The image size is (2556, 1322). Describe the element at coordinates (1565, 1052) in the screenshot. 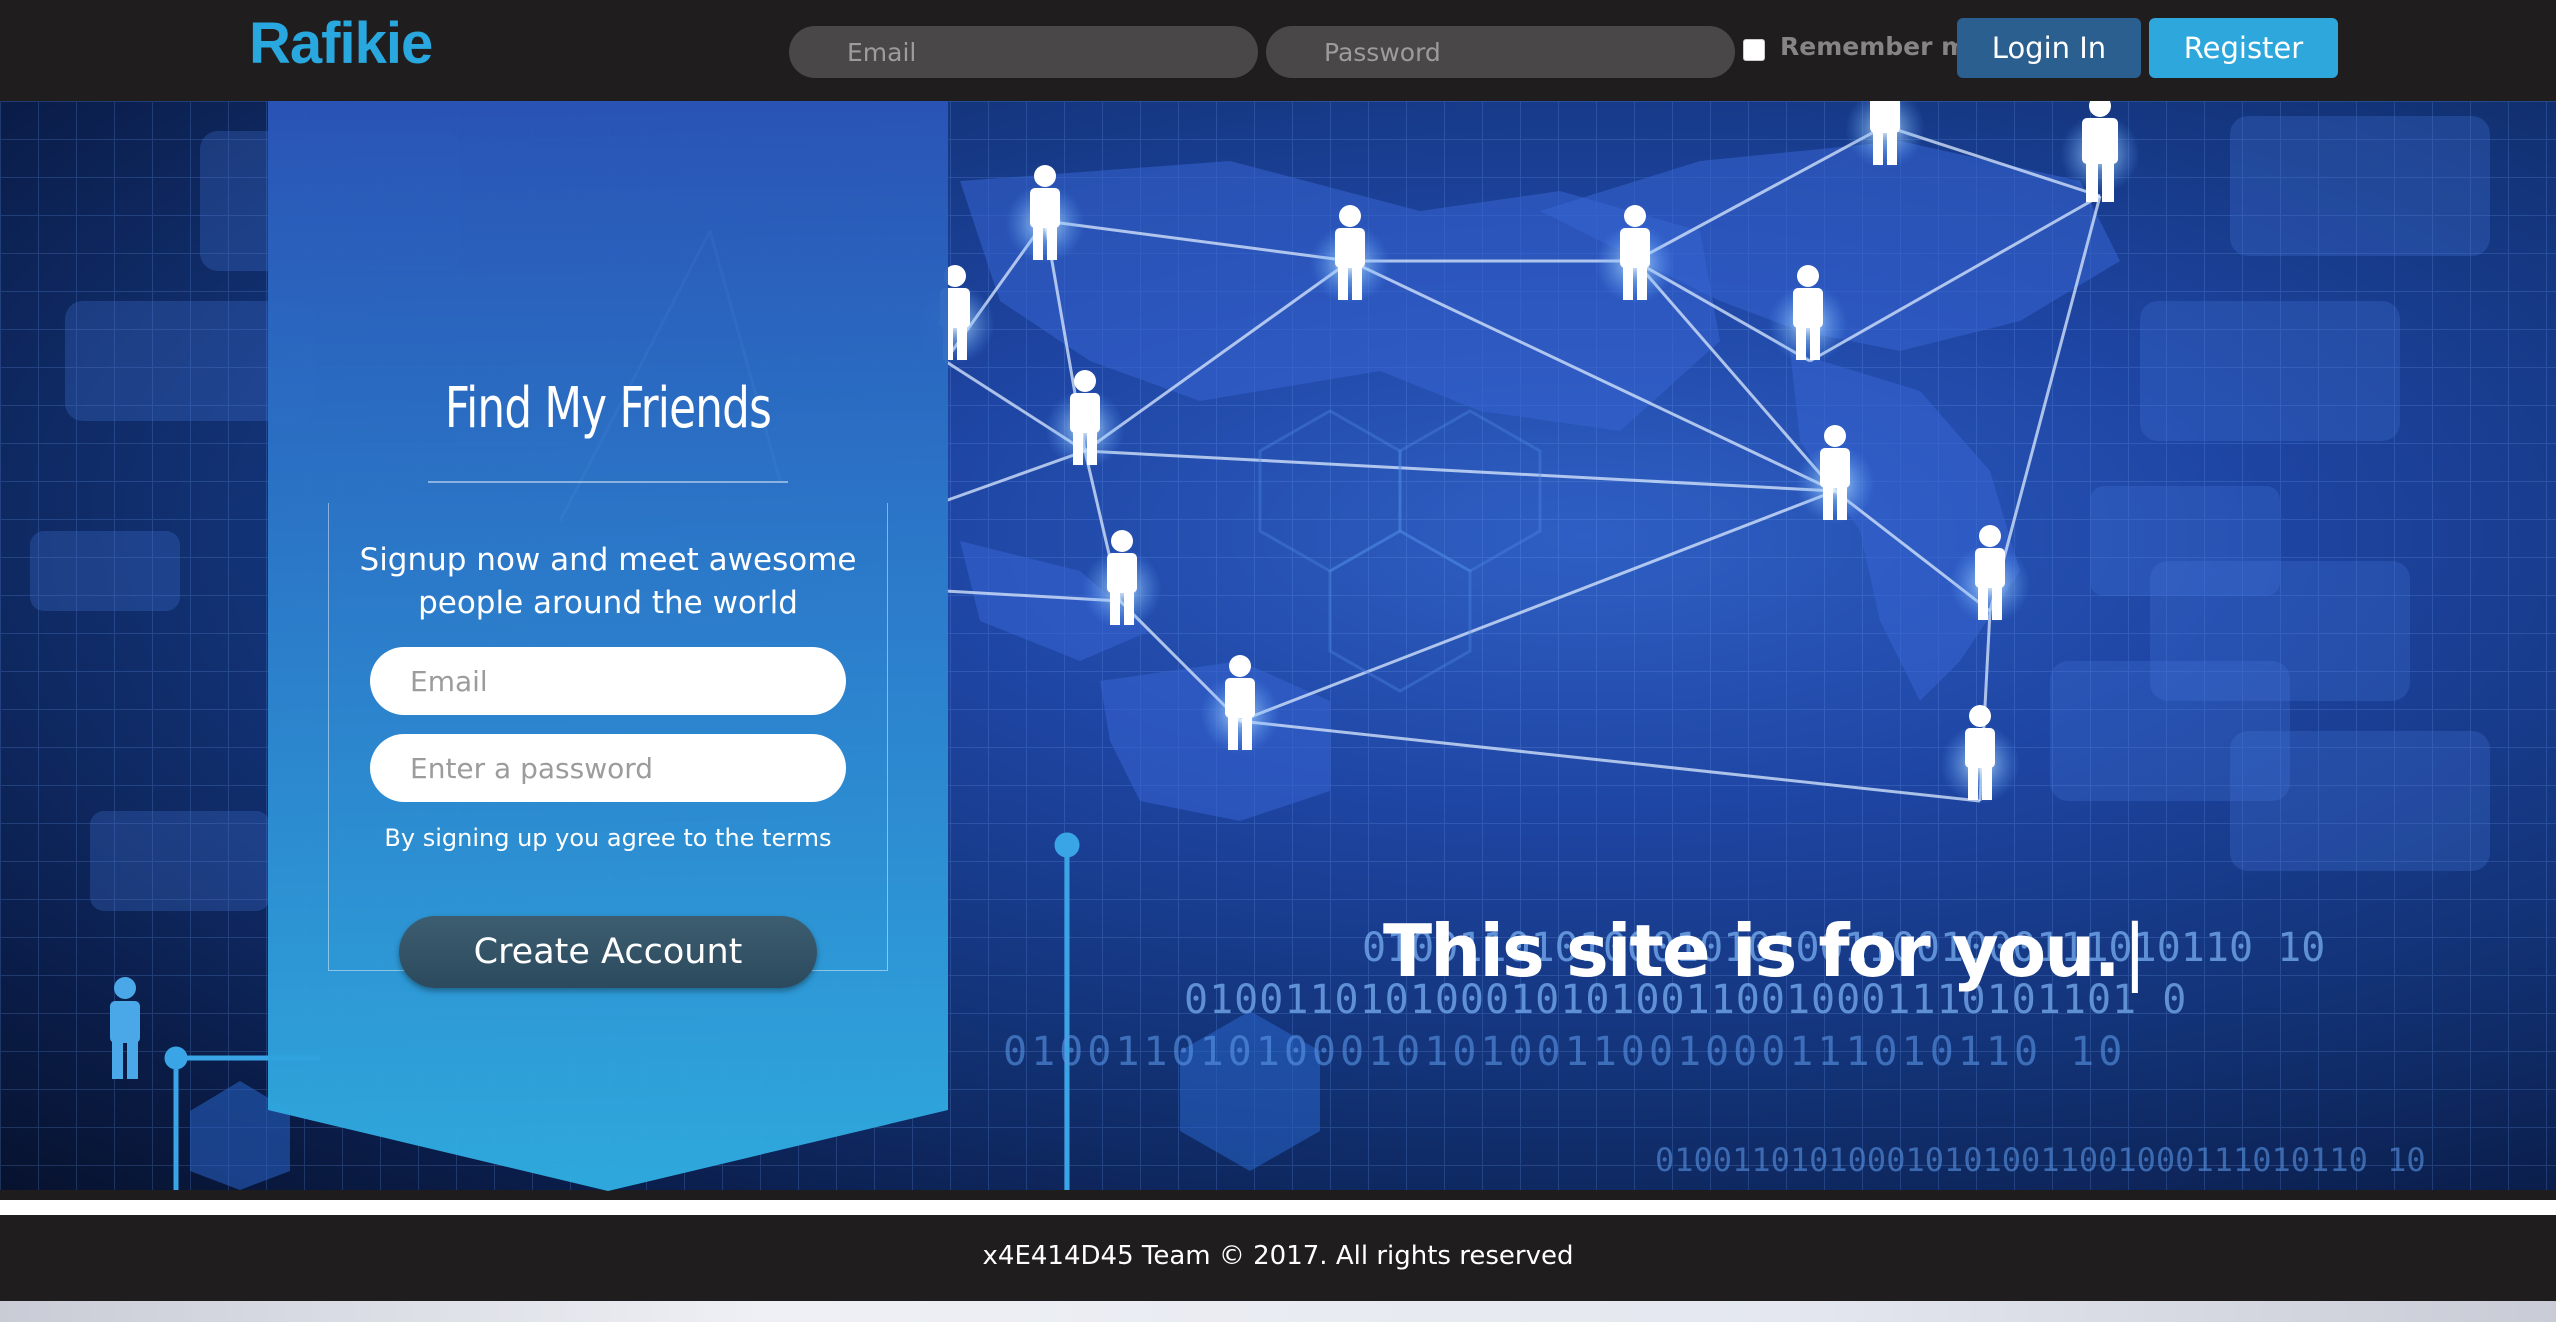

I see `binary-decoration-3: 0100110101000101010011001000111010110 10` at that location.